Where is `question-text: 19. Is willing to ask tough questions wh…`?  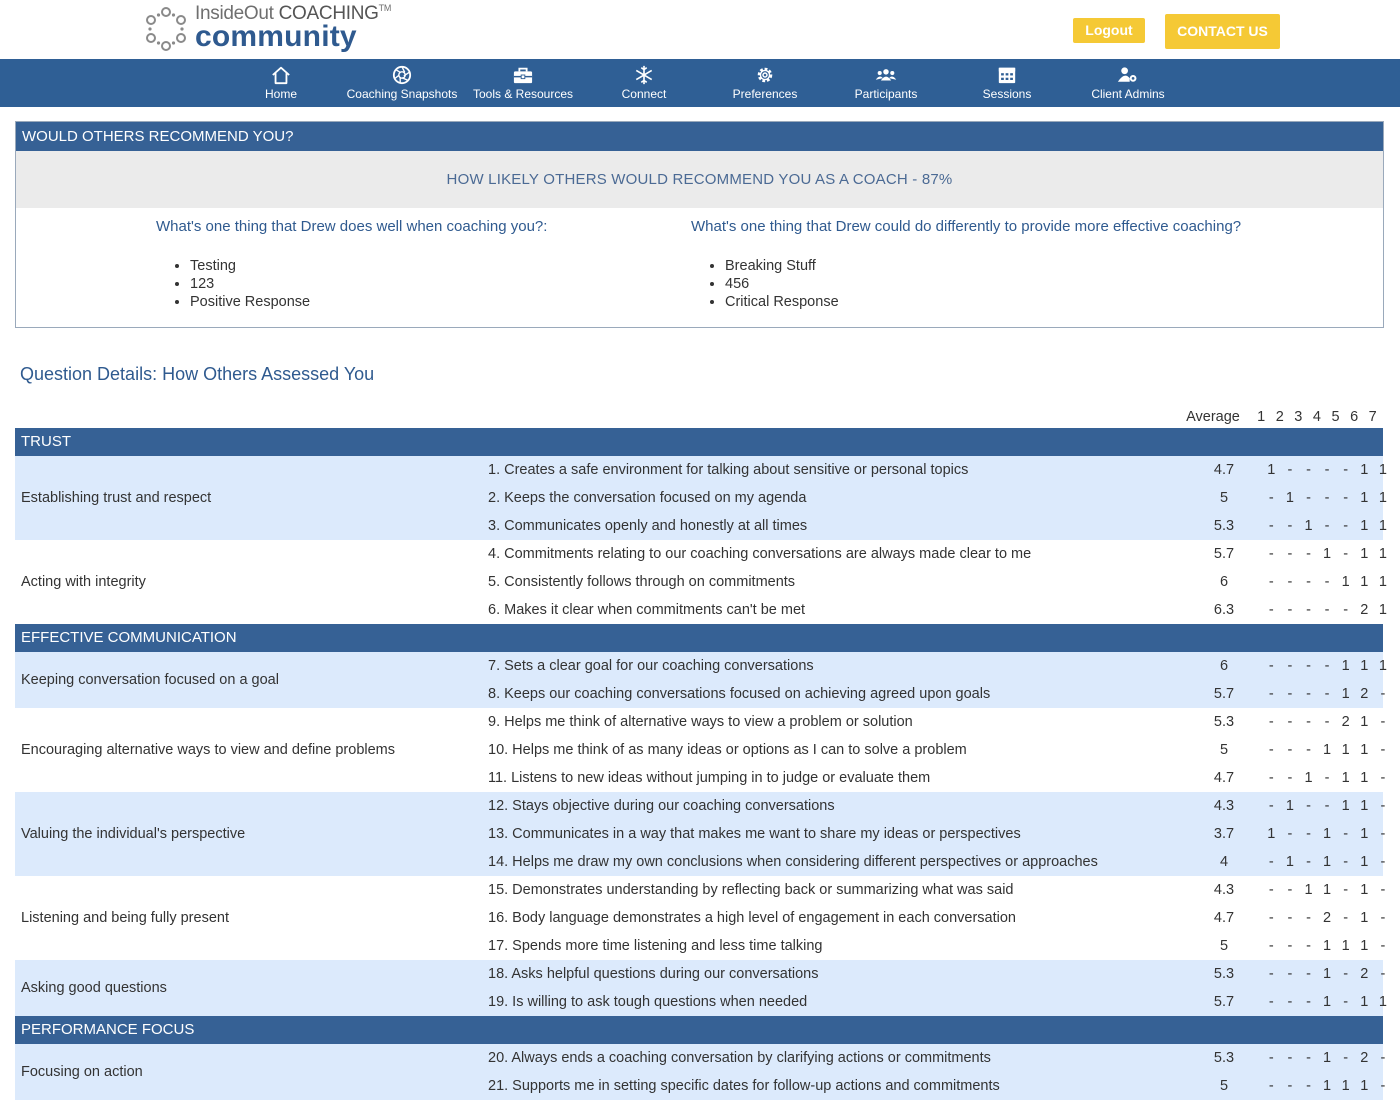
question-text: 19. Is willing to ask tough questions wh… is located at coordinates (648, 1002).